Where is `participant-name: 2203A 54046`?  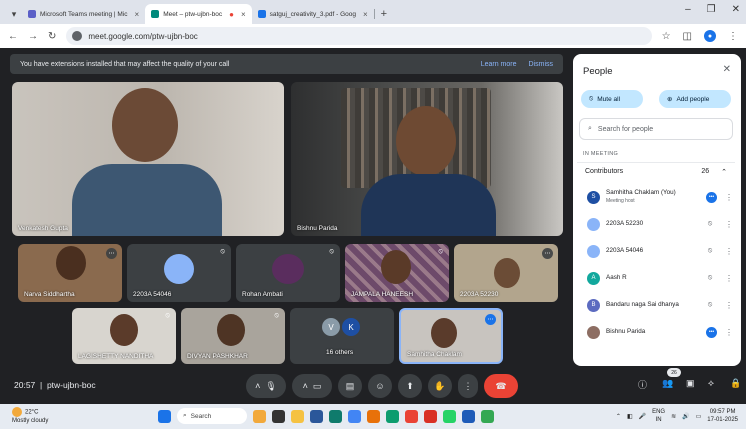 participant-name: 2203A 54046 is located at coordinates (625, 250).